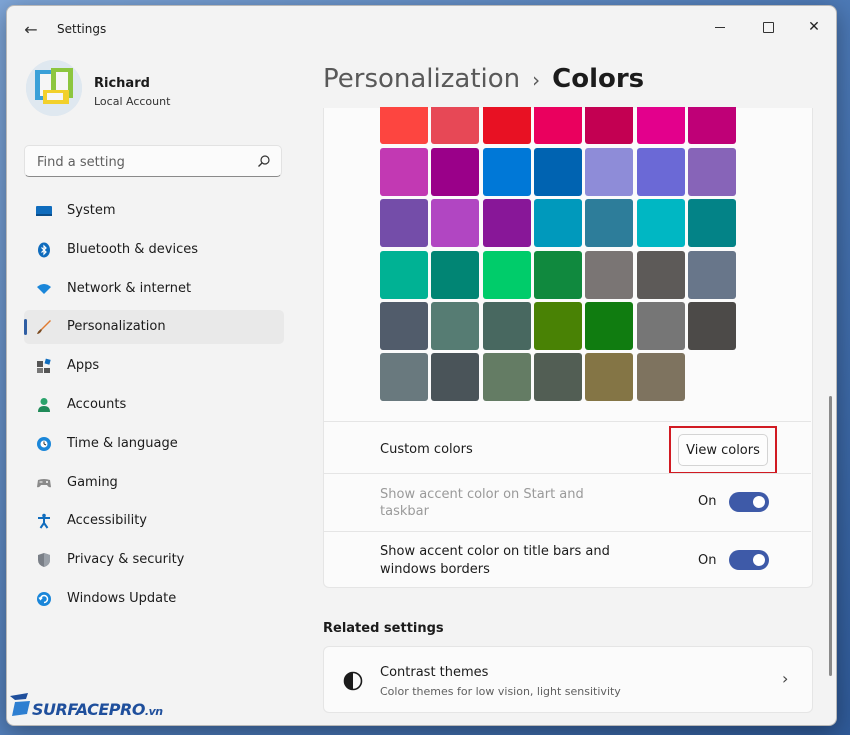 This screenshot has width=850, height=735. Describe the element at coordinates (132, 249) in the screenshot. I see `sidebar-item-label: Bluetooth & devices` at that location.